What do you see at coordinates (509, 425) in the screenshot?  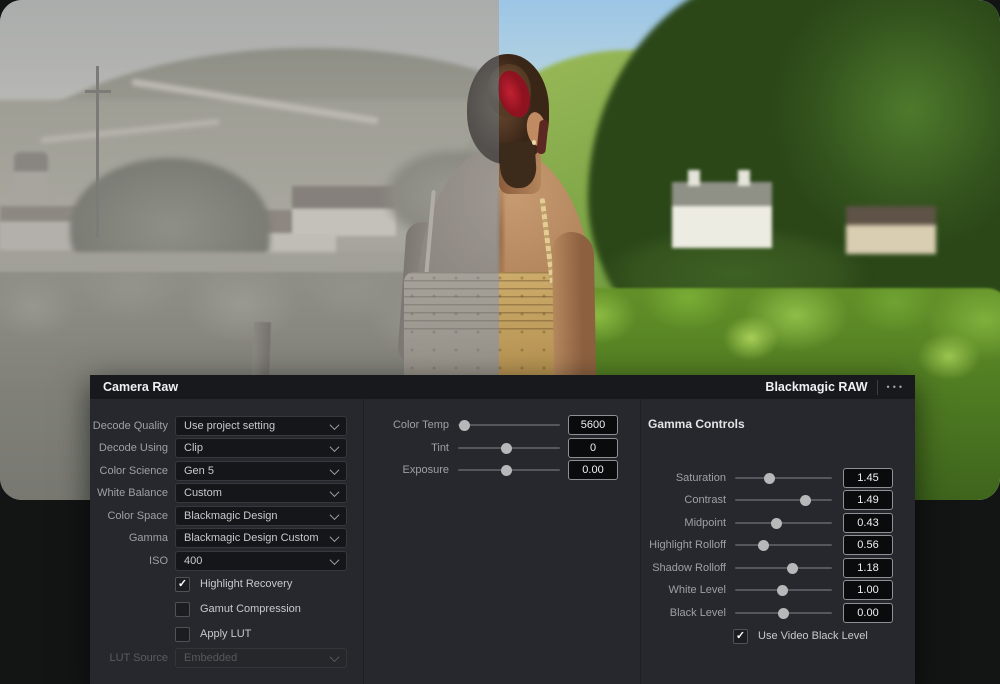 I see `color-temp-slider` at bounding box center [509, 425].